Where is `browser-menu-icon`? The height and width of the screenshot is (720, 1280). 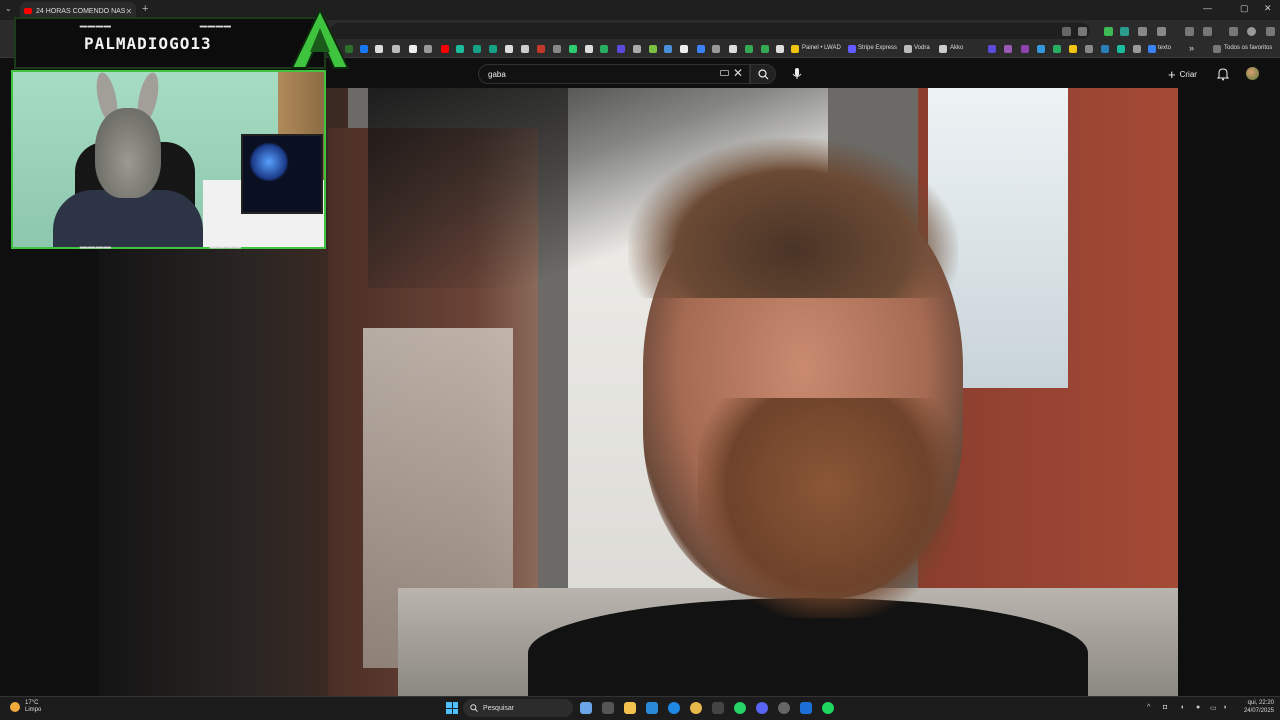
browser-menu-icon is located at coordinates (1270, 31).